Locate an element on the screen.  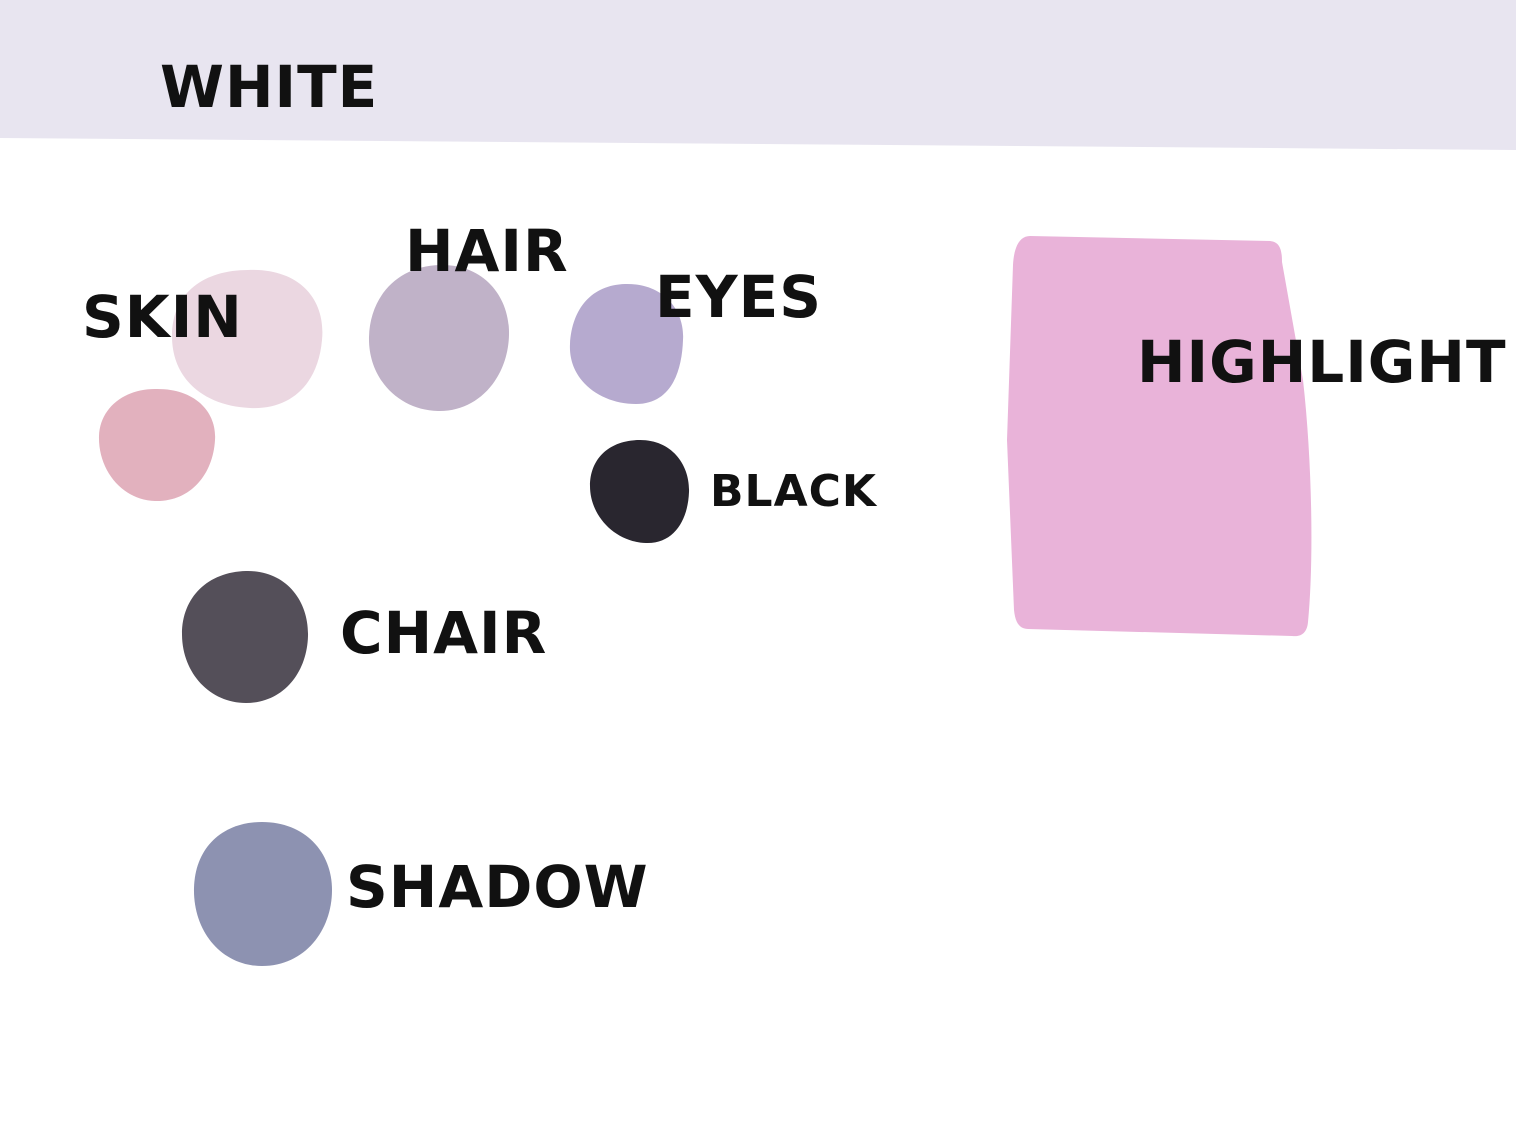
hair-label: HAIR is located at coordinates (487, 251).